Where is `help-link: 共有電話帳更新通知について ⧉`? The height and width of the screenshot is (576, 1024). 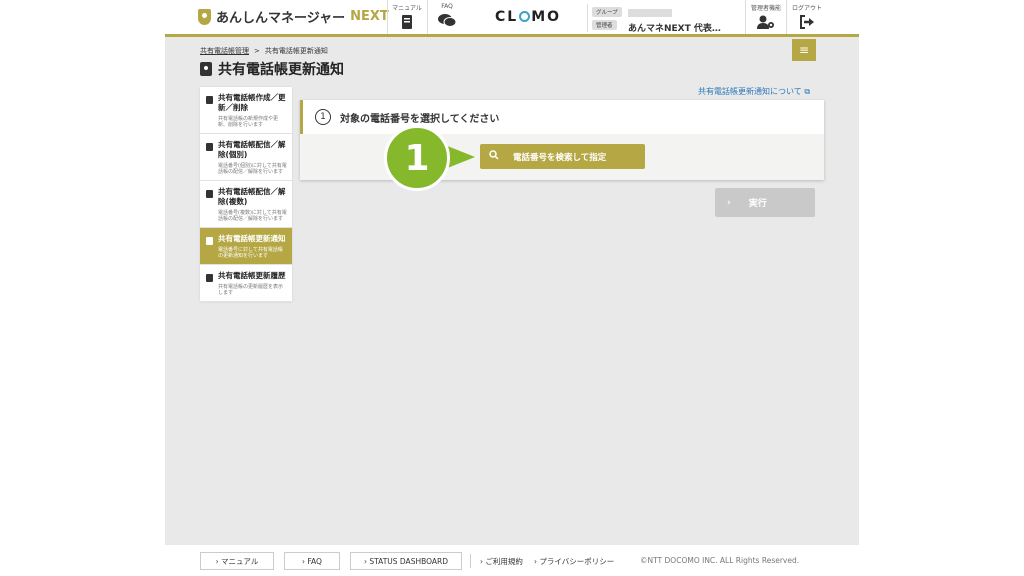 help-link: 共有電話帳更新通知について ⧉ is located at coordinates (754, 91).